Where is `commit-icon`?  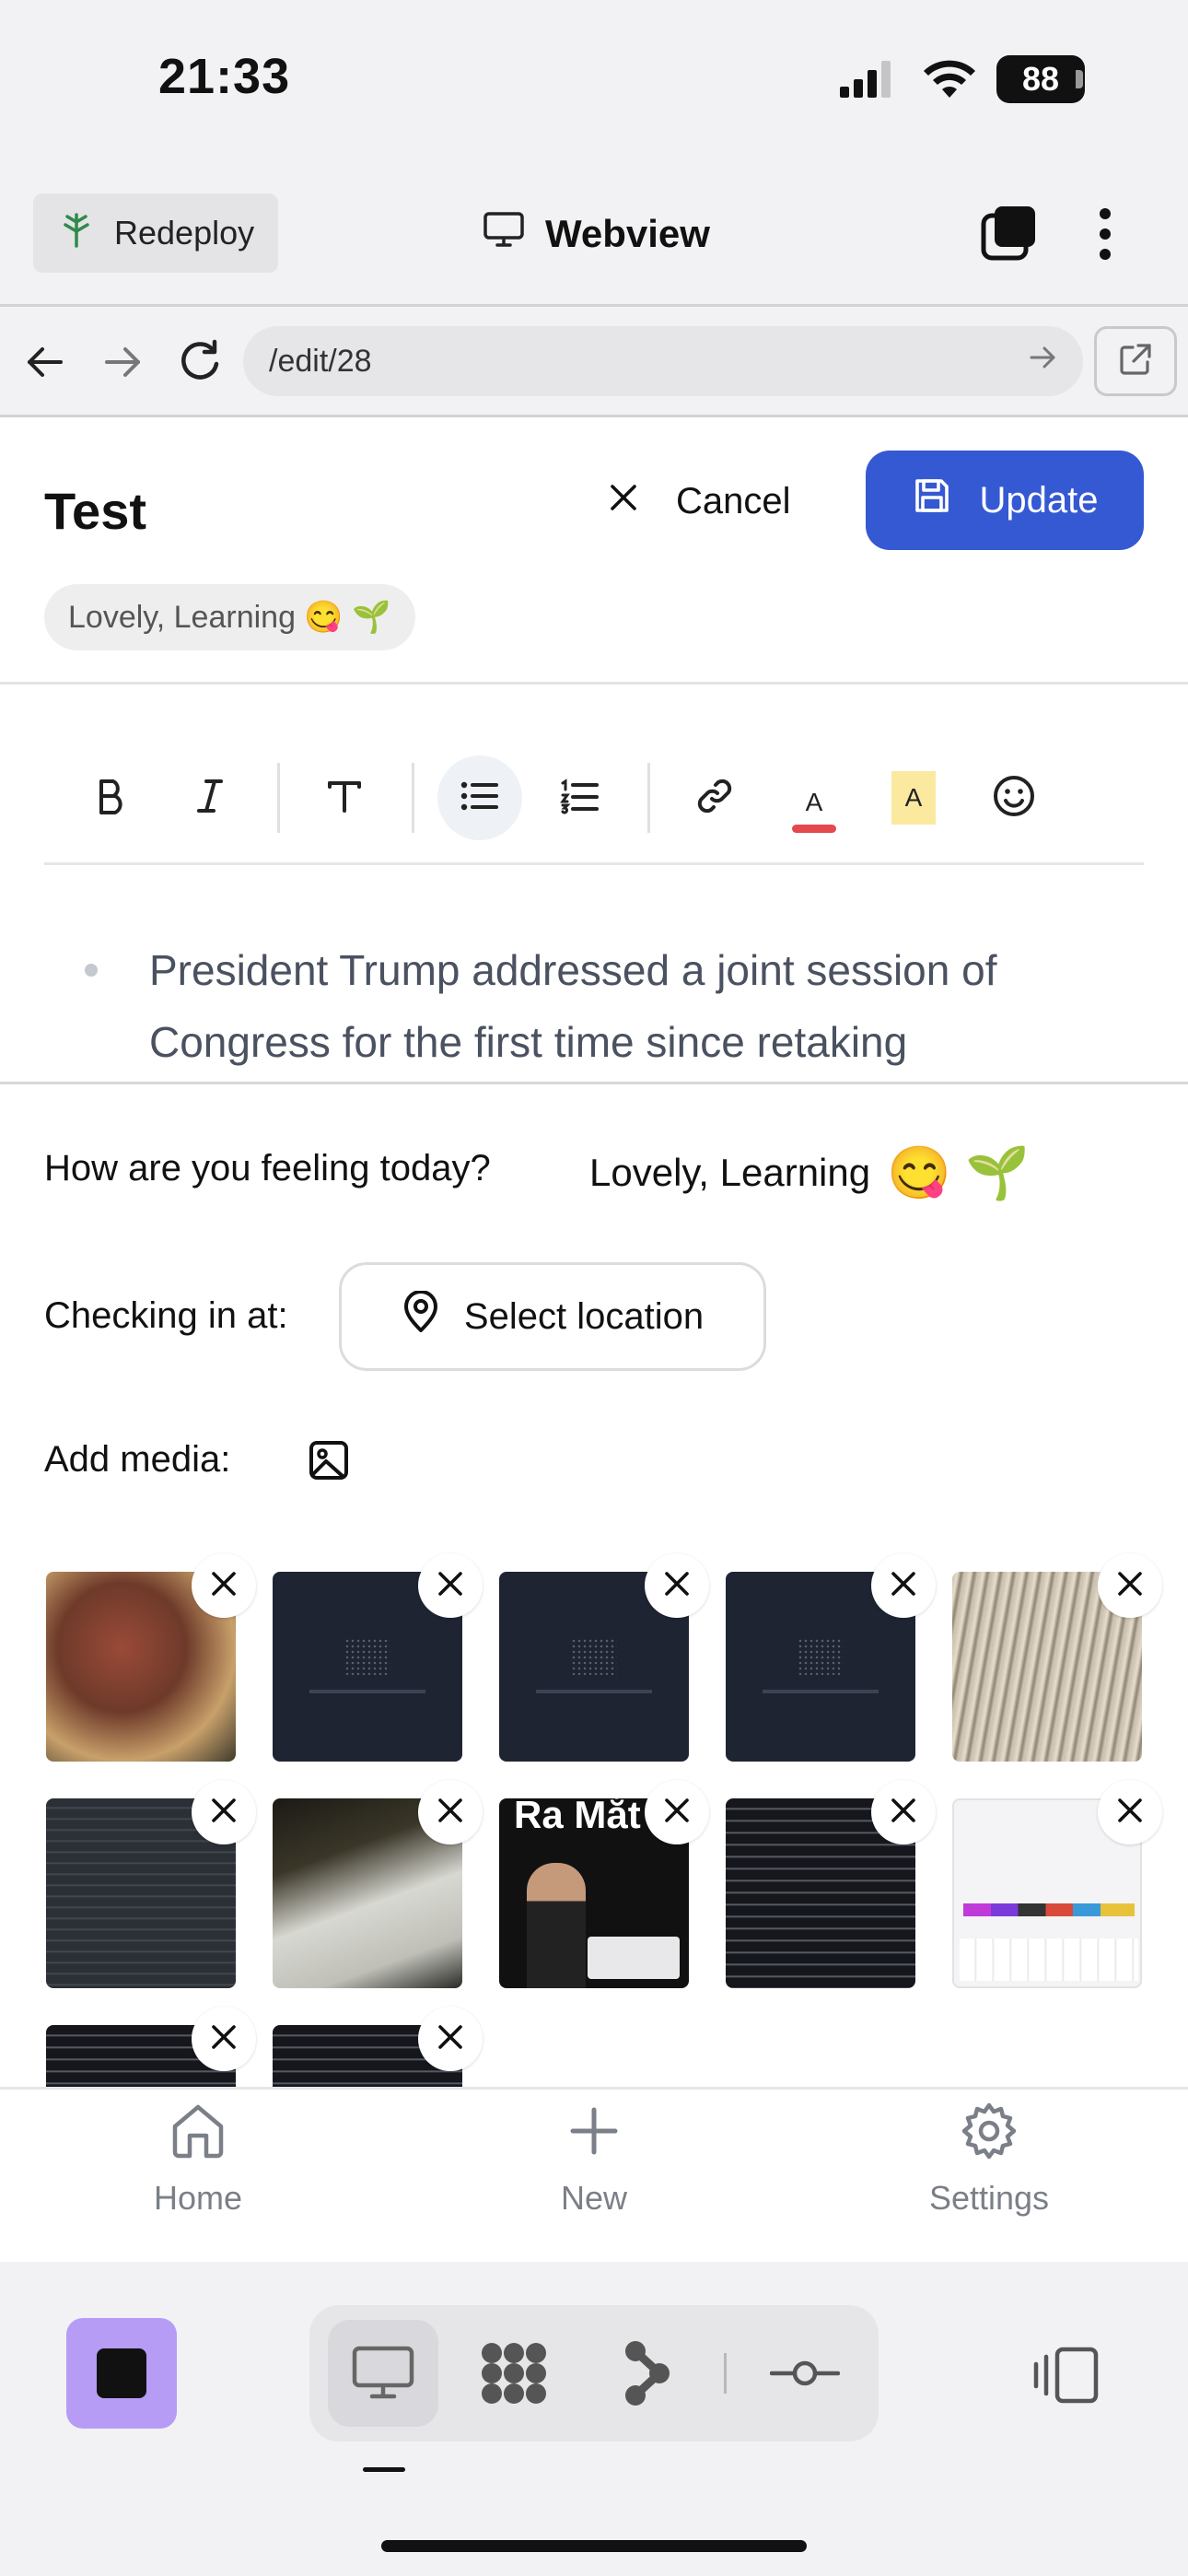 commit-icon is located at coordinates (805, 2375).